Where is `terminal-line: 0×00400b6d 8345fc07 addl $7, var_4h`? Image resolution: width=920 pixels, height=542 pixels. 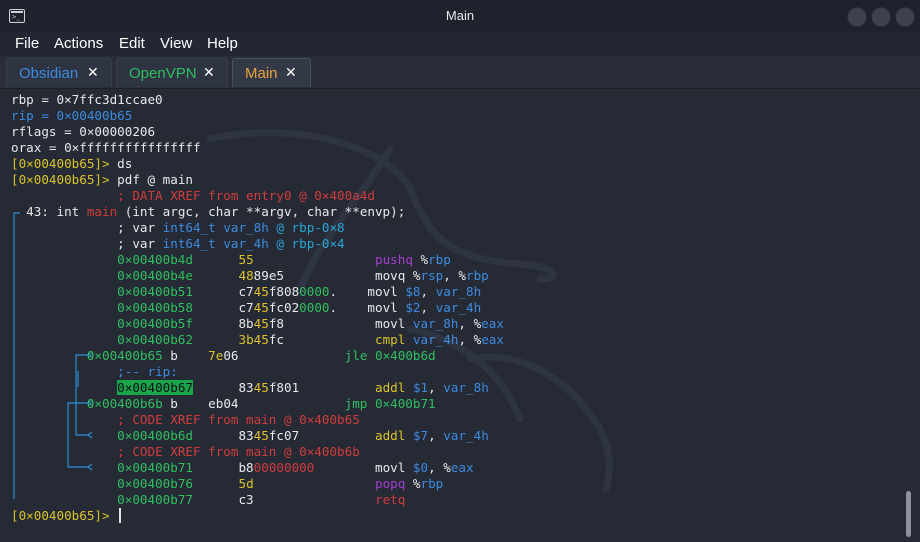
terminal-line: 0×00400b6d 8345fc07 addl $7, var_4h is located at coordinates (250, 436).